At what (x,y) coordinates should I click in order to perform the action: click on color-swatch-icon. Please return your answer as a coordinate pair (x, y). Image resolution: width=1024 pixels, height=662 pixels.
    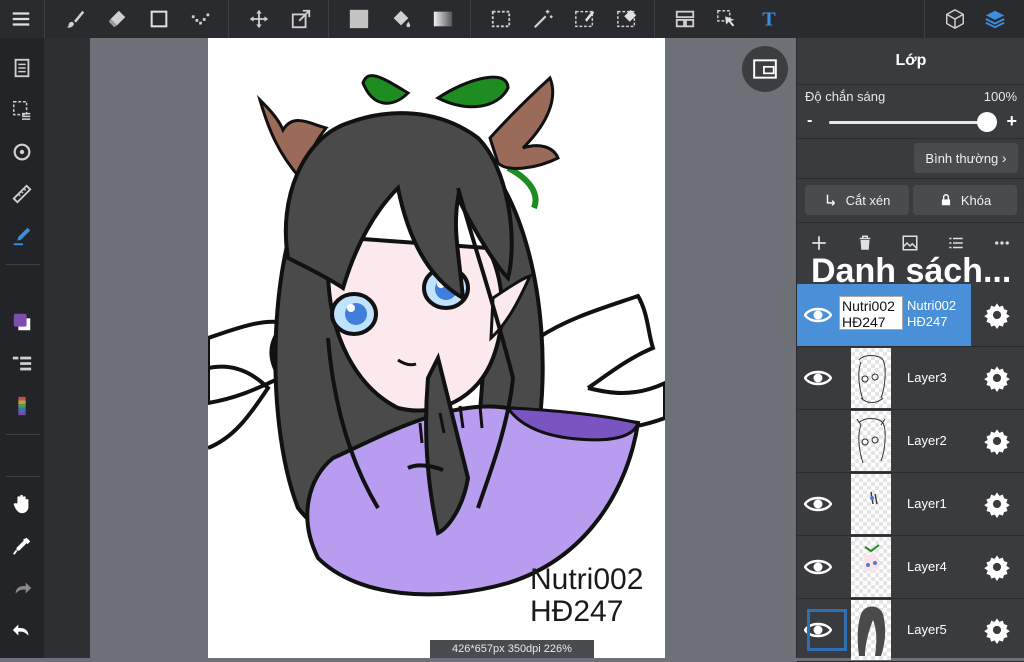
    Looking at the image, I should click on (22, 322).